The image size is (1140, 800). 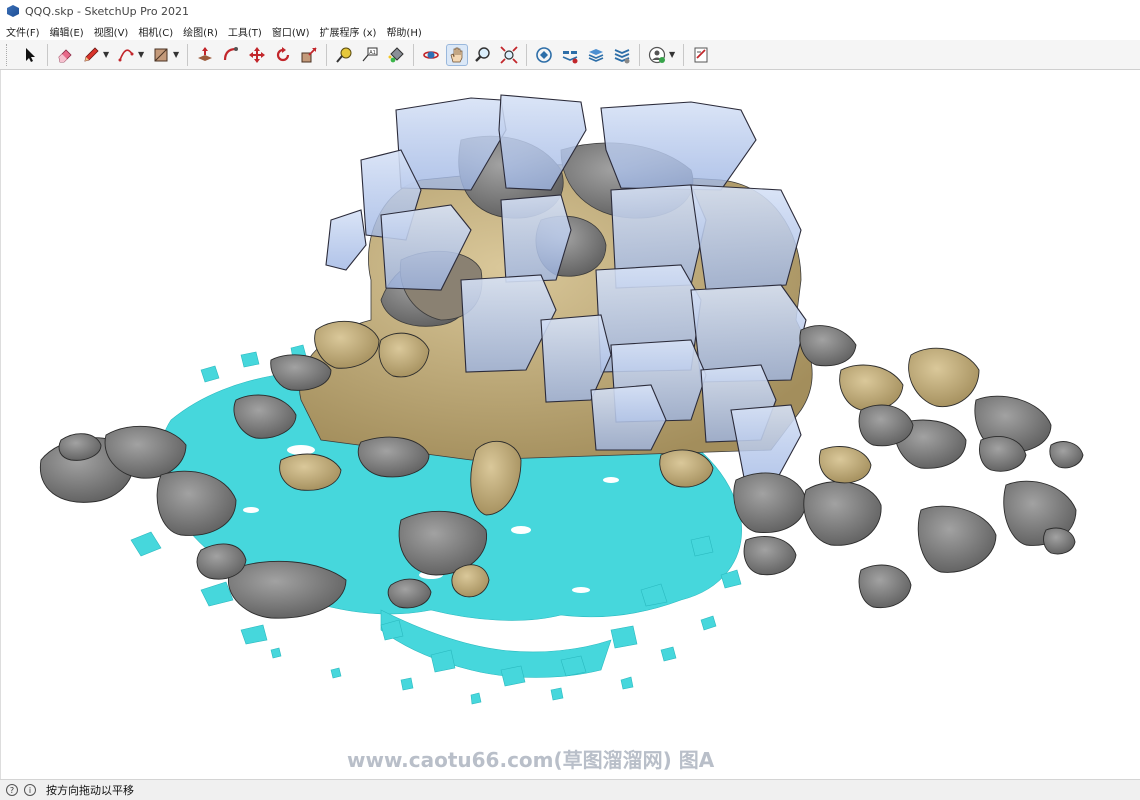 What do you see at coordinates (106, 54) in the screenshot?
I see `pencil-dropdown-icon: ▼` at bounding box center [106, 54].